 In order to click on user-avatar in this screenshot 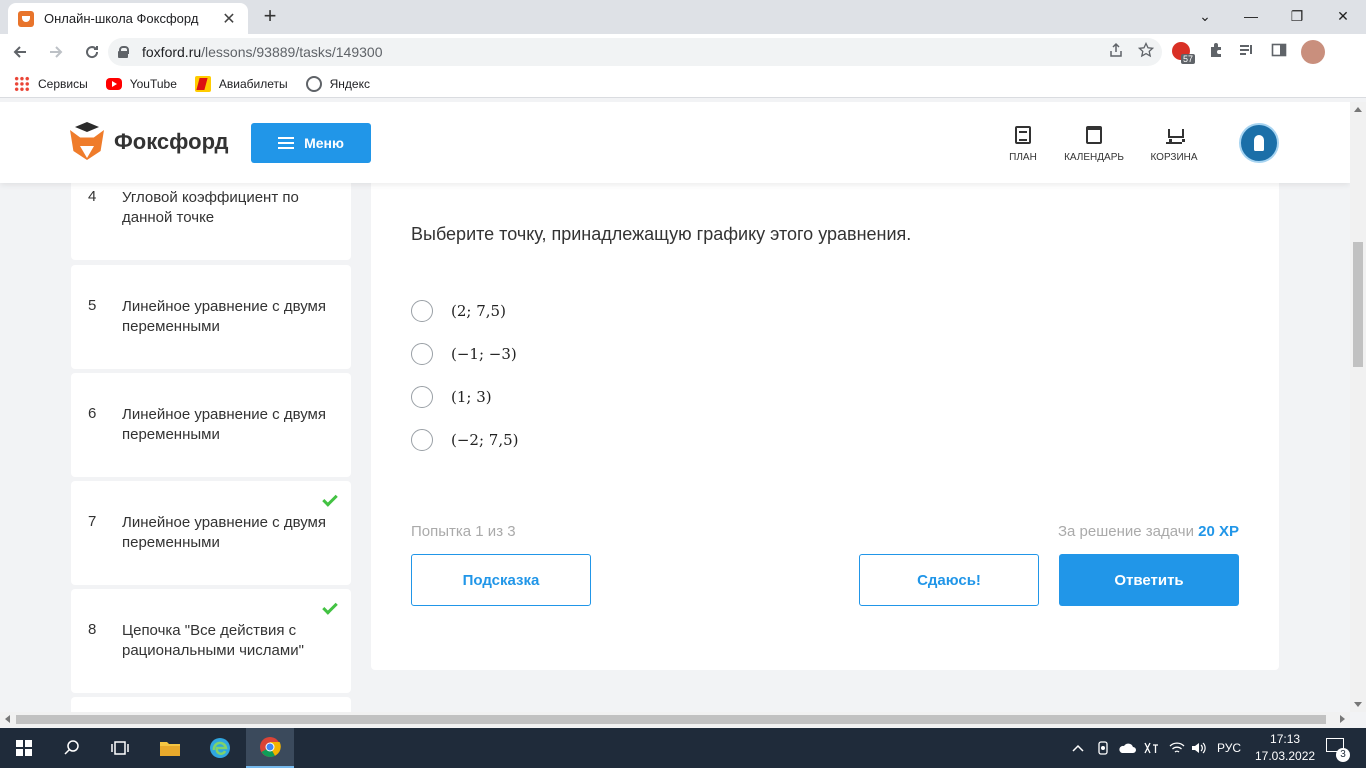, I will do `click(1259, 143)`.